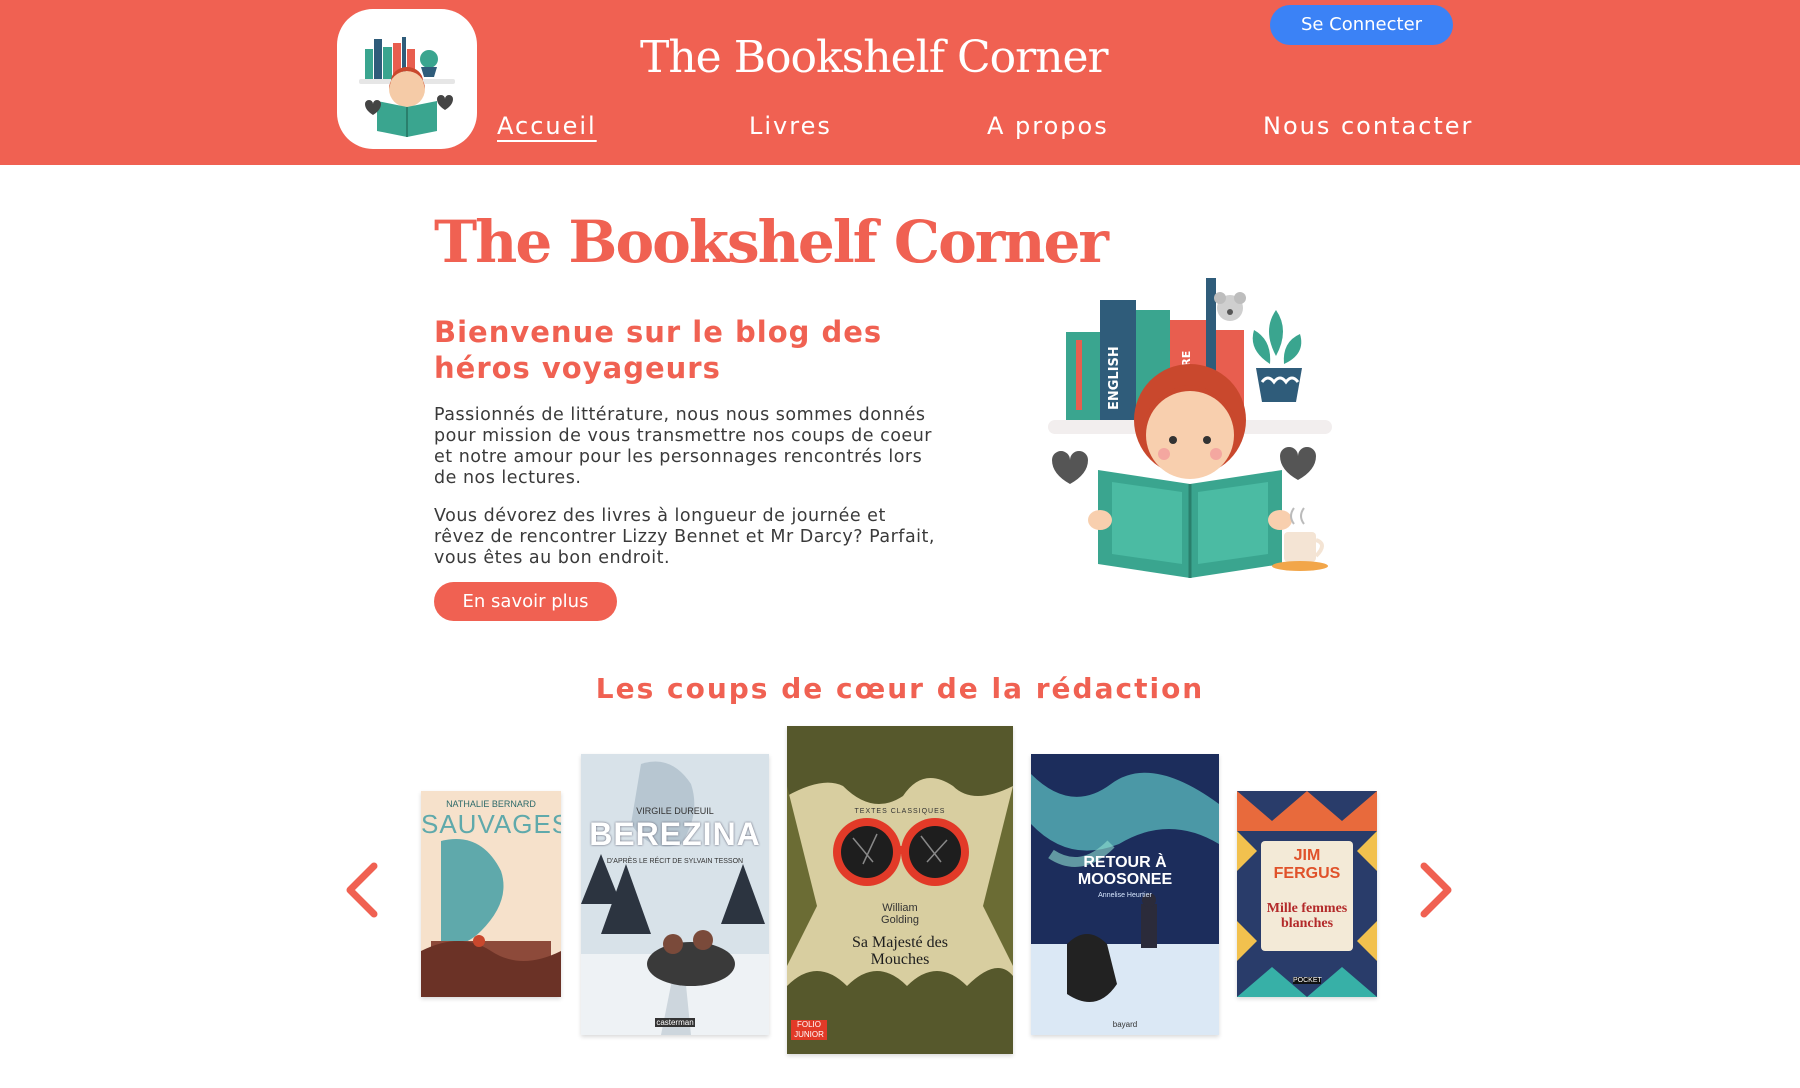  I want to click on book-author: Annelise Heurtier, so click(1125, 895).